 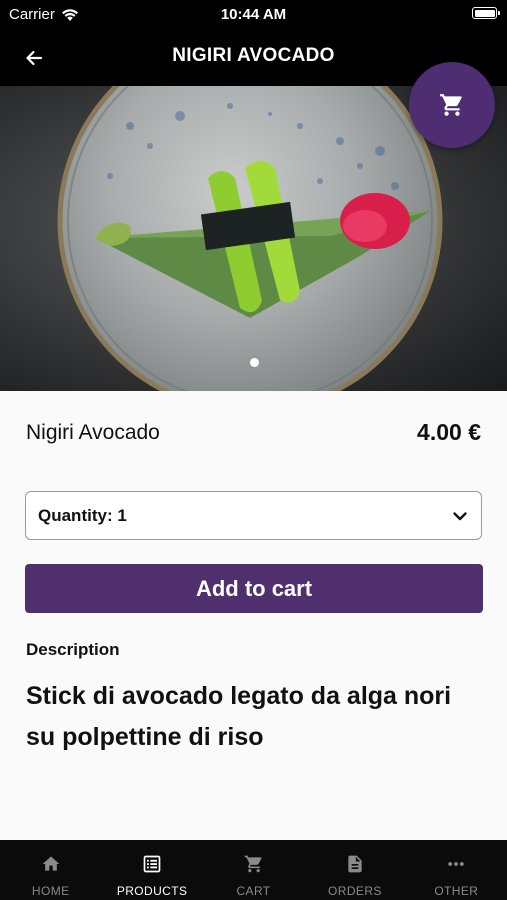 What do you see at coordinates (456, 870) in the screenshot?
I see `tab-other: OTHER` at bounding box center [456, 870].